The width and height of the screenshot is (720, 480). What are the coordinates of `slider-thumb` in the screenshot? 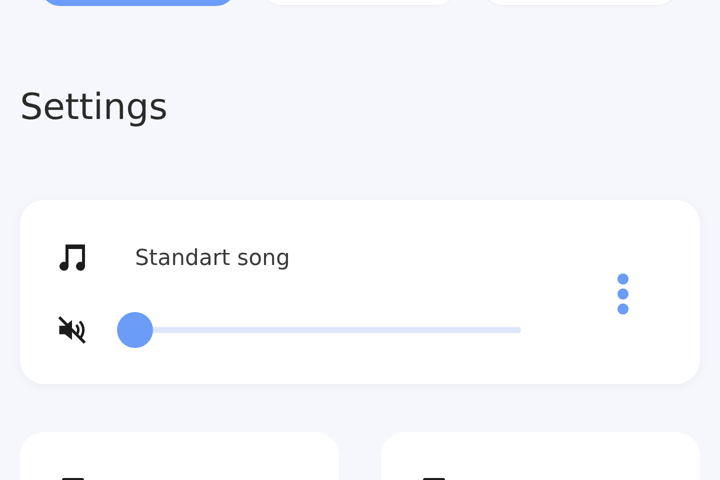 It's located at (135, 330).